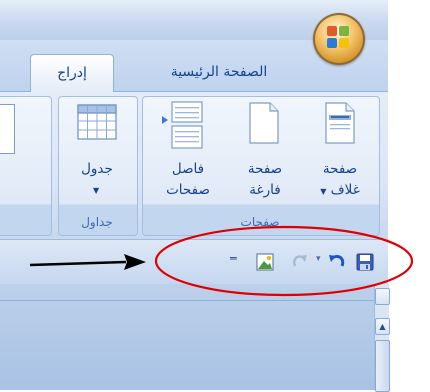 Image resolution: width=430 pixels, height=392 pixels. Describe the element at coordinates (78, 263) in the screenshot. I see `arrow-icon` at that location.